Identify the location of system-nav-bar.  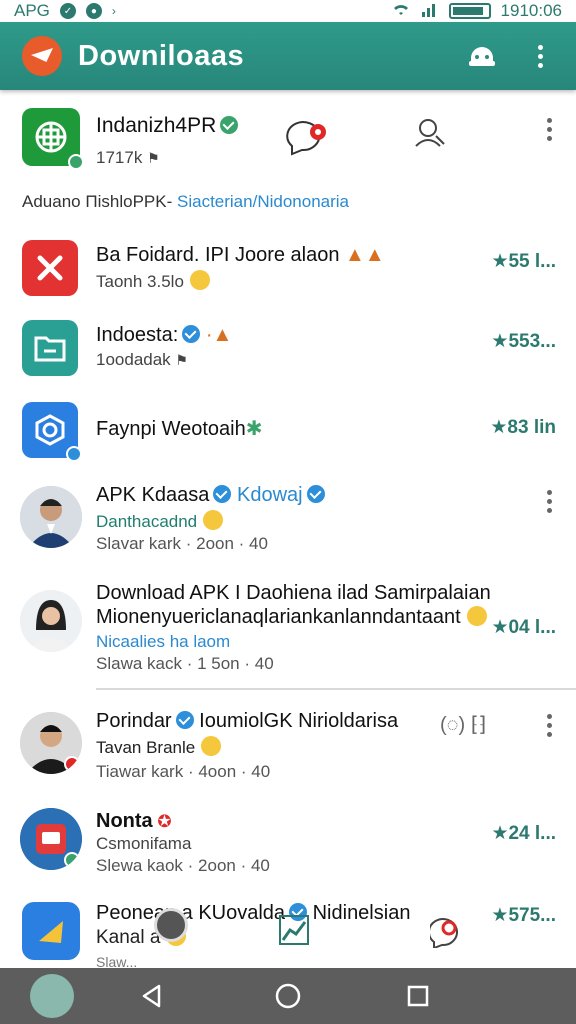
(288, 996).